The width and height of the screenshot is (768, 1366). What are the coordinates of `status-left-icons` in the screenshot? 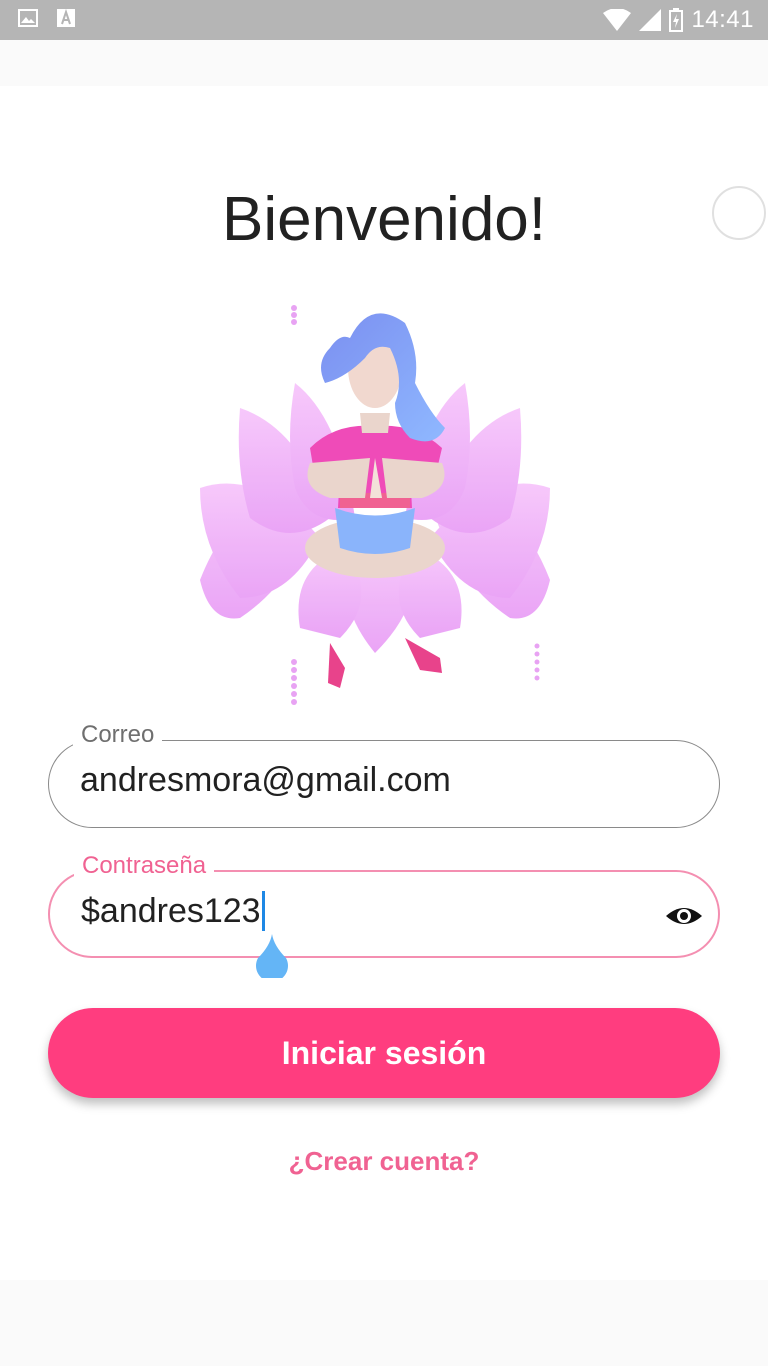 It's located at (47, 18).